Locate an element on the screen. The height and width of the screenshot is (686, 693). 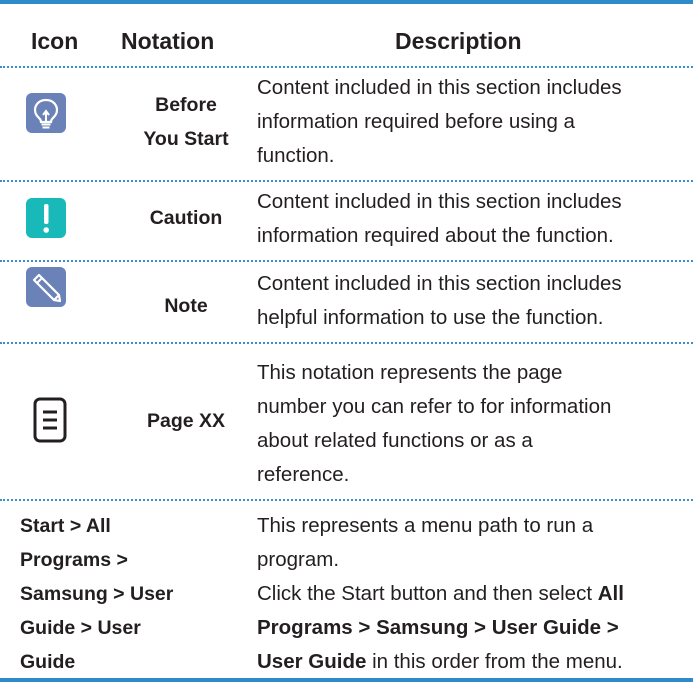
header-icon: Icon is located at coordinates (55, 41).